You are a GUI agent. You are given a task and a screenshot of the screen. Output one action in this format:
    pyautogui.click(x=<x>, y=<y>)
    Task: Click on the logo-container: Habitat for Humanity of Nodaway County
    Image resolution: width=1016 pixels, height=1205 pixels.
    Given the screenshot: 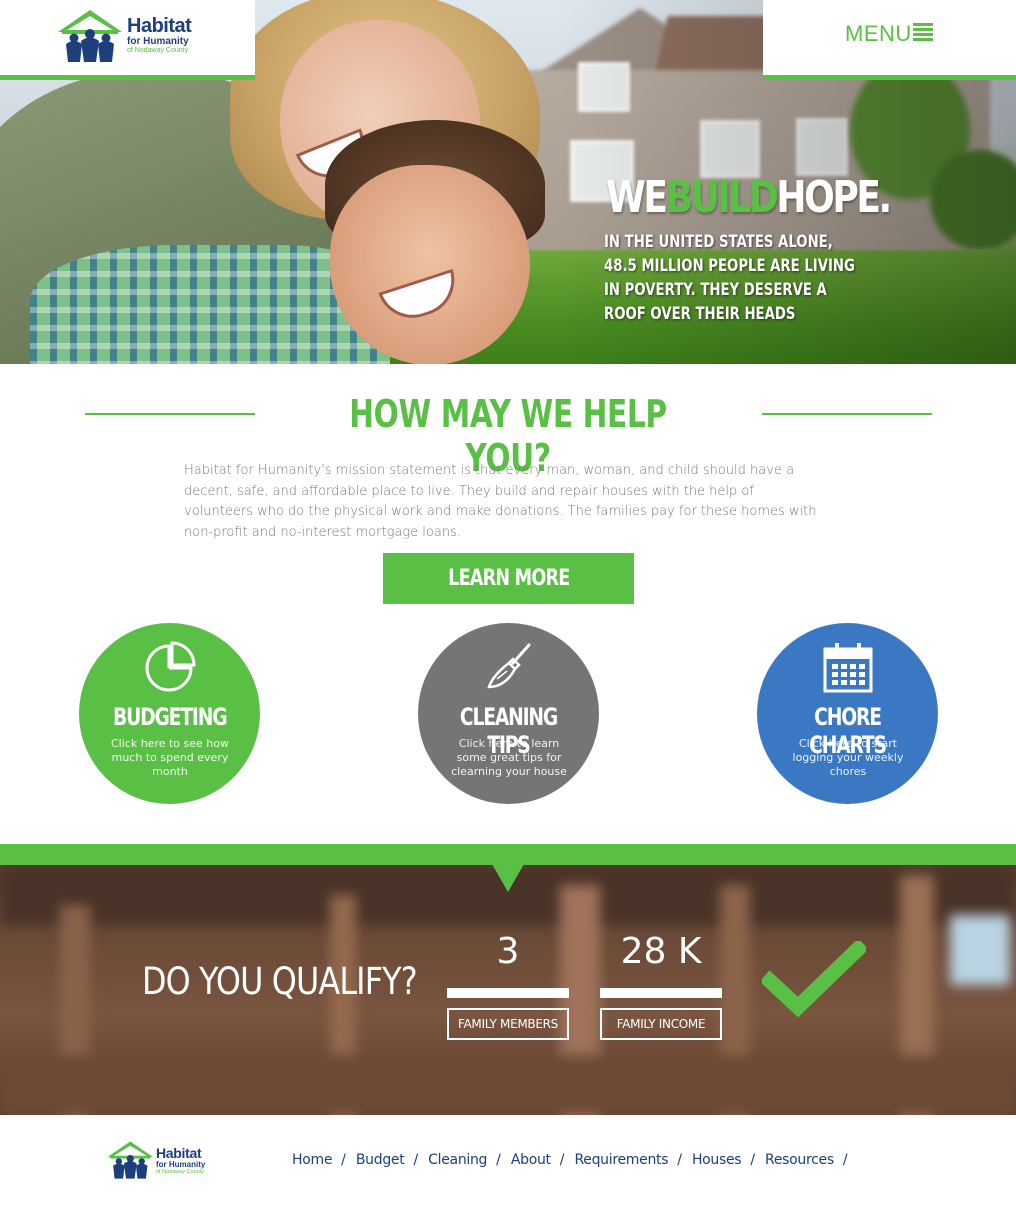 What is the action you would take?
    pyautogui.click(x=127, y=40)
    